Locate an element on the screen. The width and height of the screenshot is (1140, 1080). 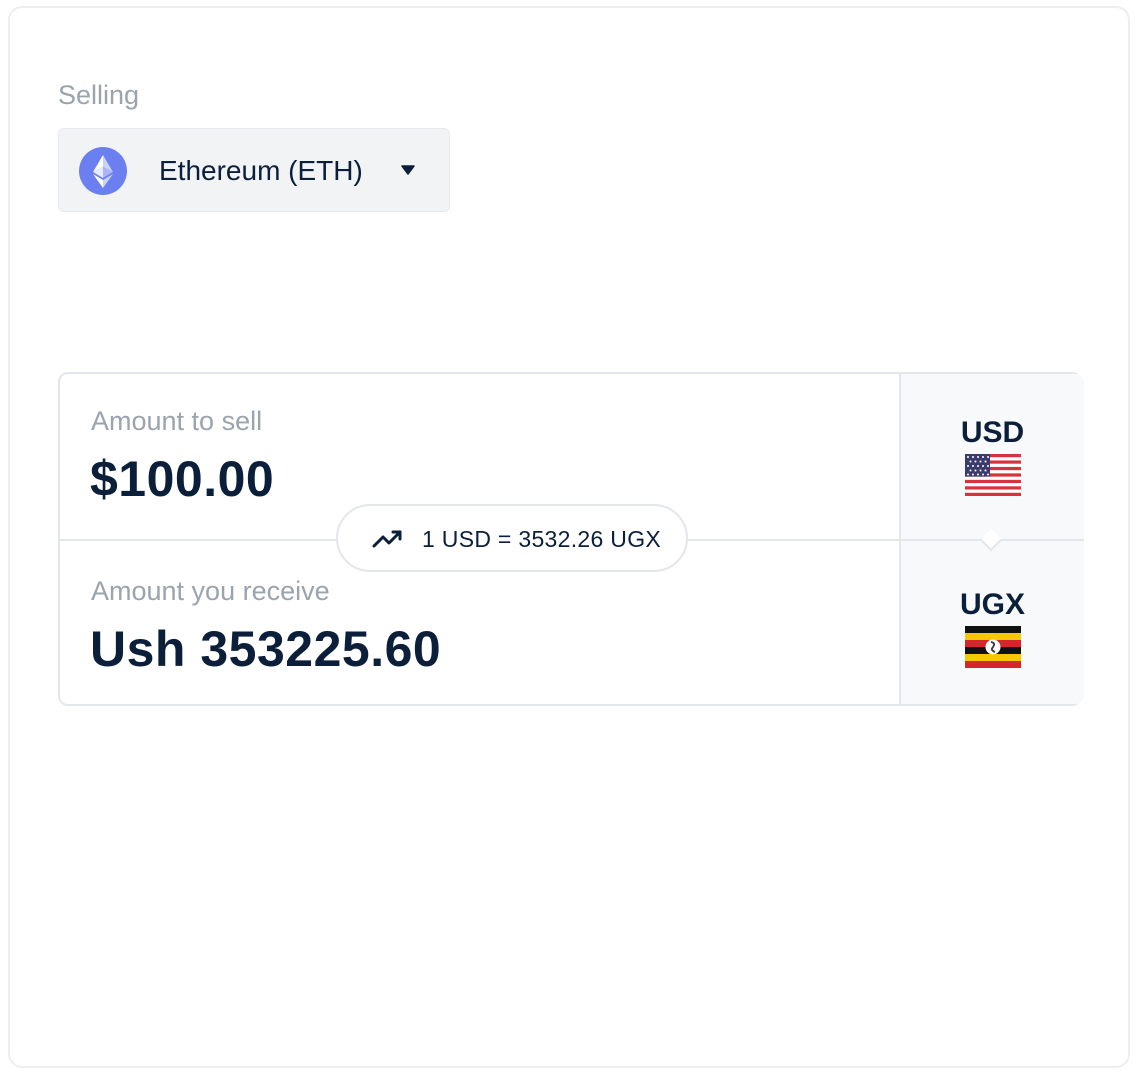
exchange-rate-text: 1 USD = 3532.26 UGX is located at coordinates (542, 539).